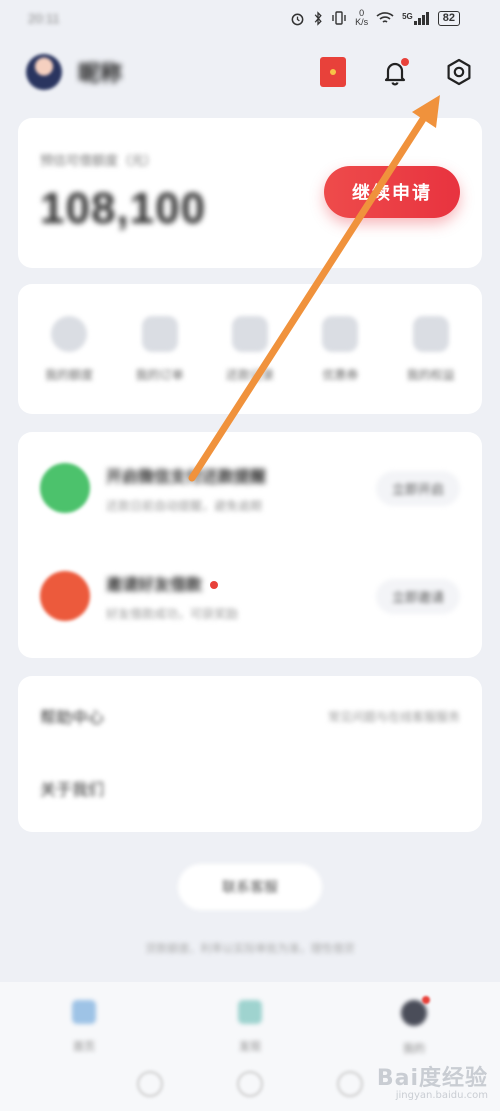  I want to click on nav-badge, so click(426, 1000).